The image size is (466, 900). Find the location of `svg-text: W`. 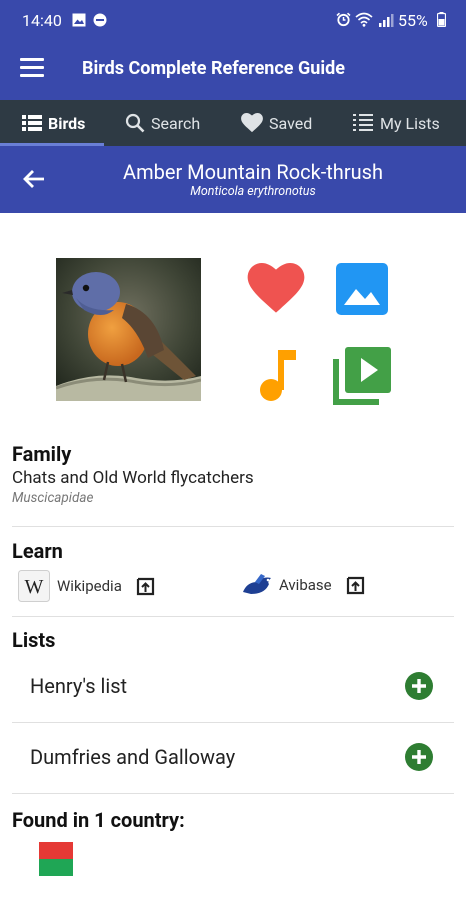

svg-text: W is located at coordinates (34, 587).